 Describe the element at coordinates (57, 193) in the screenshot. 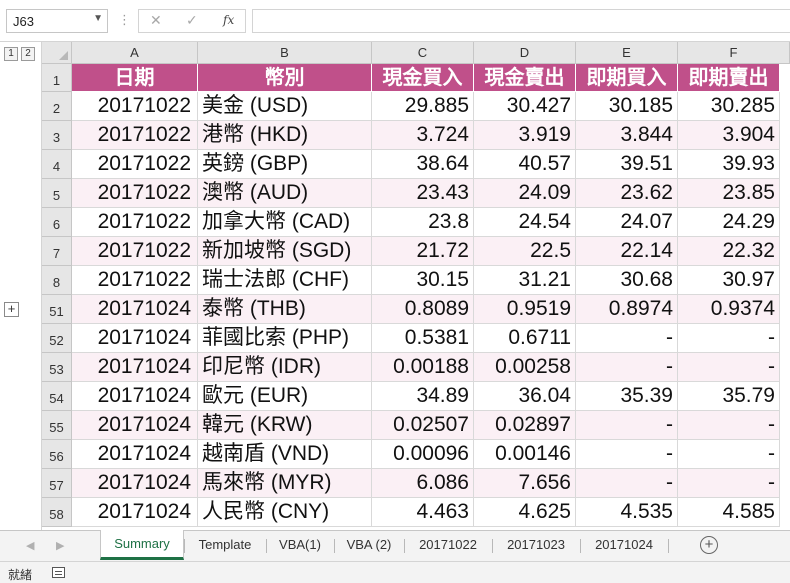

I see `row-header: 5` at that location.